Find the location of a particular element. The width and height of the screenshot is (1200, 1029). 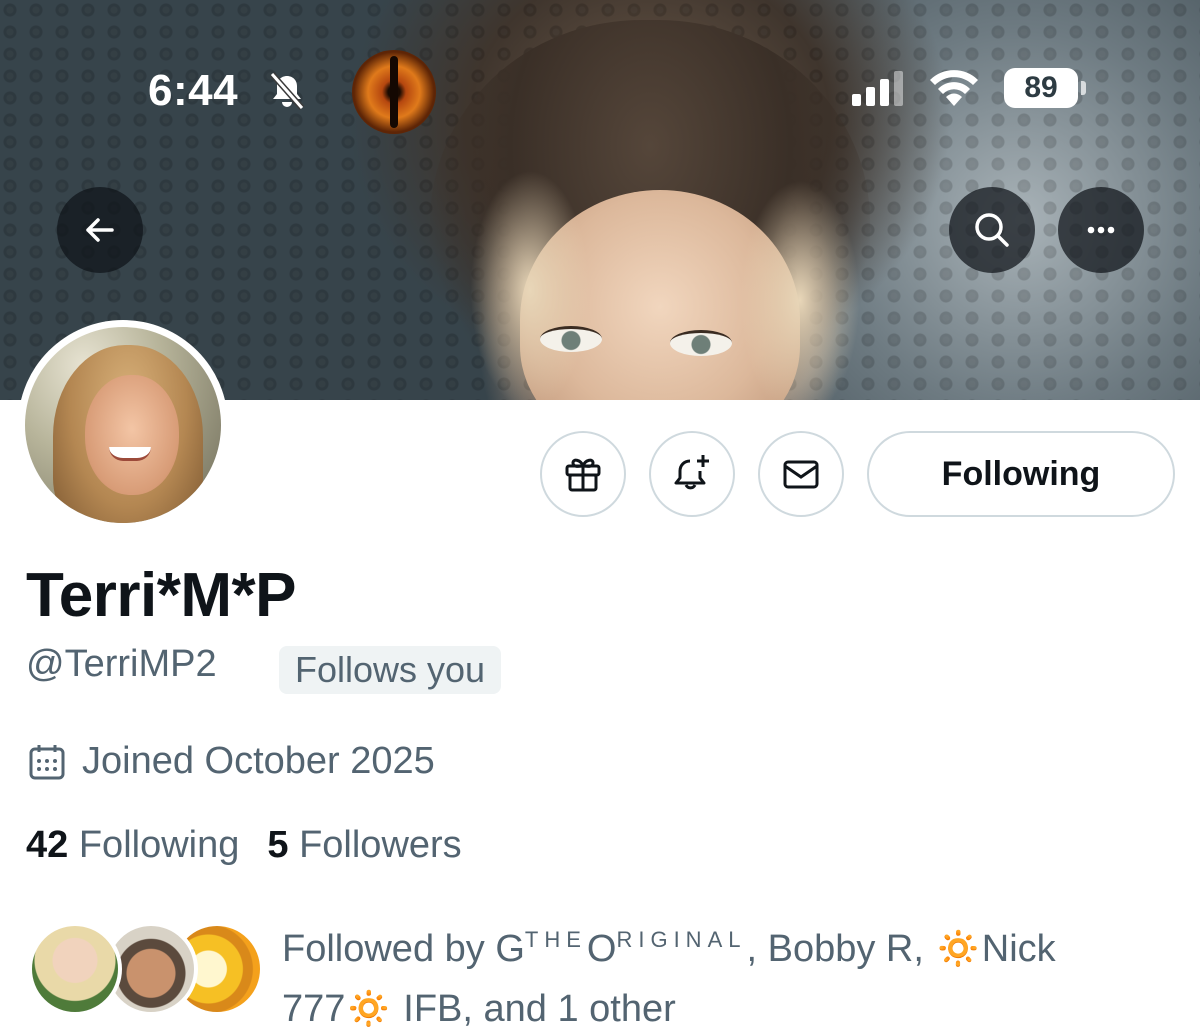

avatar-photo is located at coordinates (123, 425).